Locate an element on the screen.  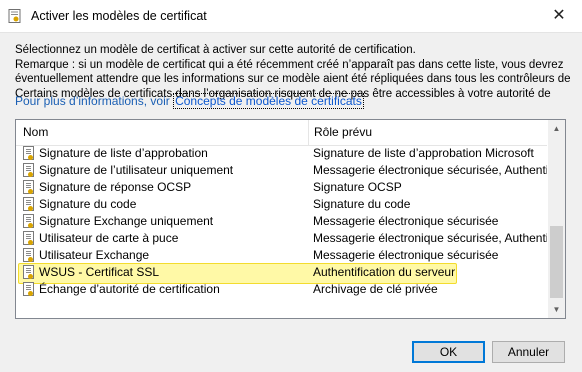
template-name: Utilisateur de carte à puce is located at coordinates (109, 238).